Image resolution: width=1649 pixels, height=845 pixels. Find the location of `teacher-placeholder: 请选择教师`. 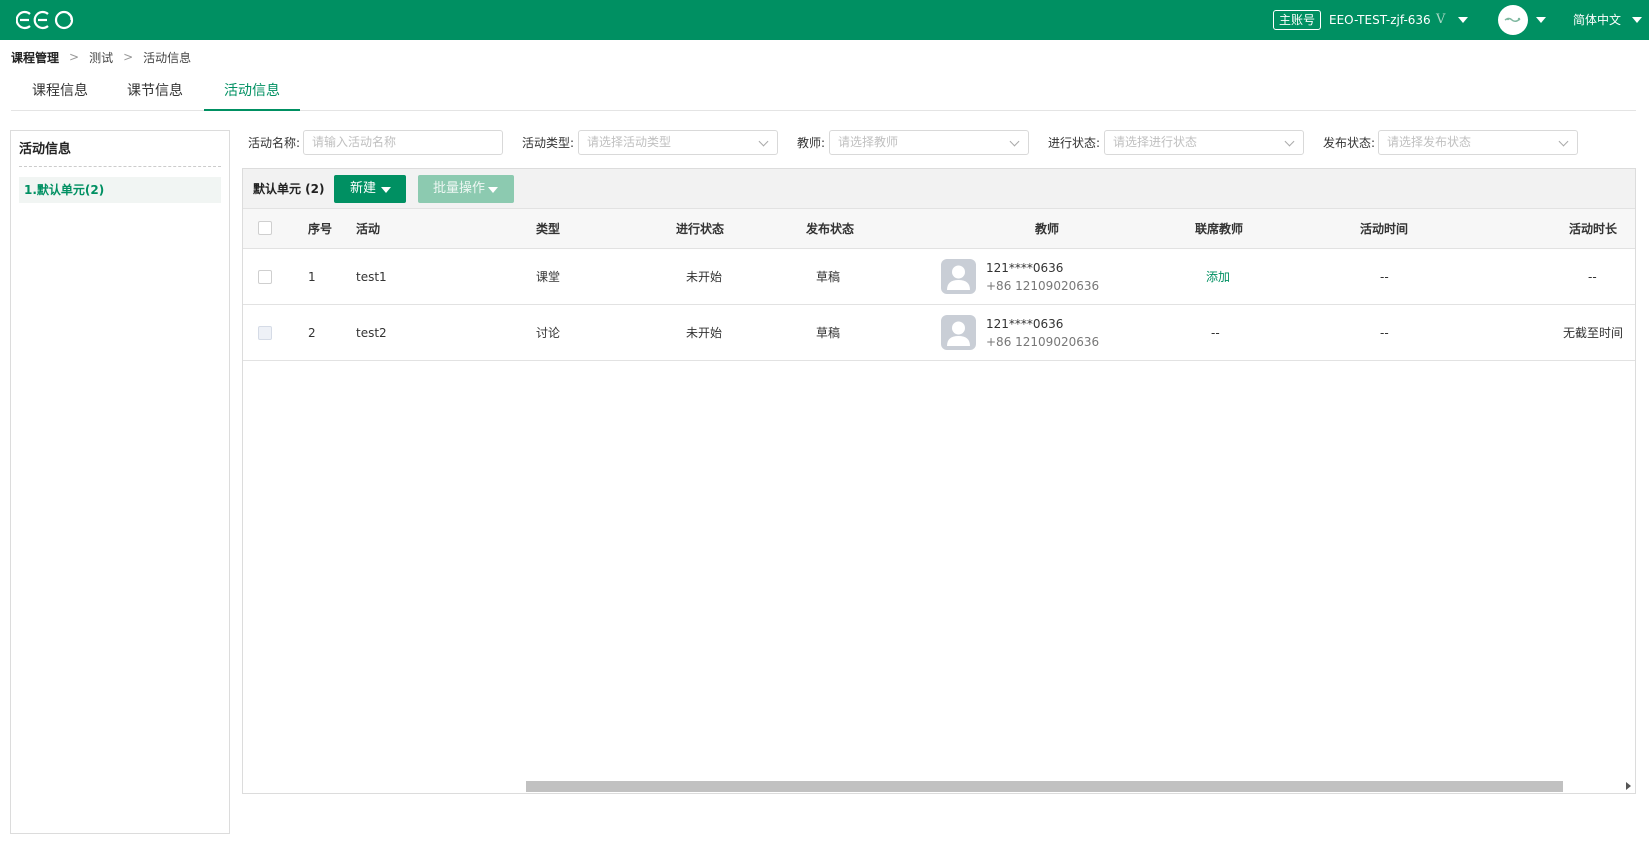

teacher-placeholder: 请选择教师 is located at coordinates (868, 142).